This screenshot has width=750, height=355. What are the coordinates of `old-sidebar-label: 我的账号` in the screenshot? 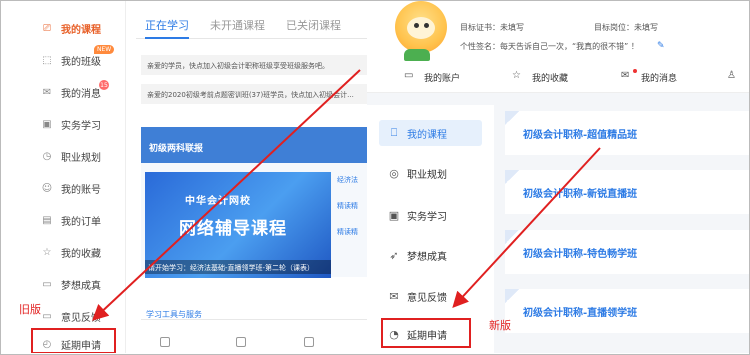 It's located at (81, 190).